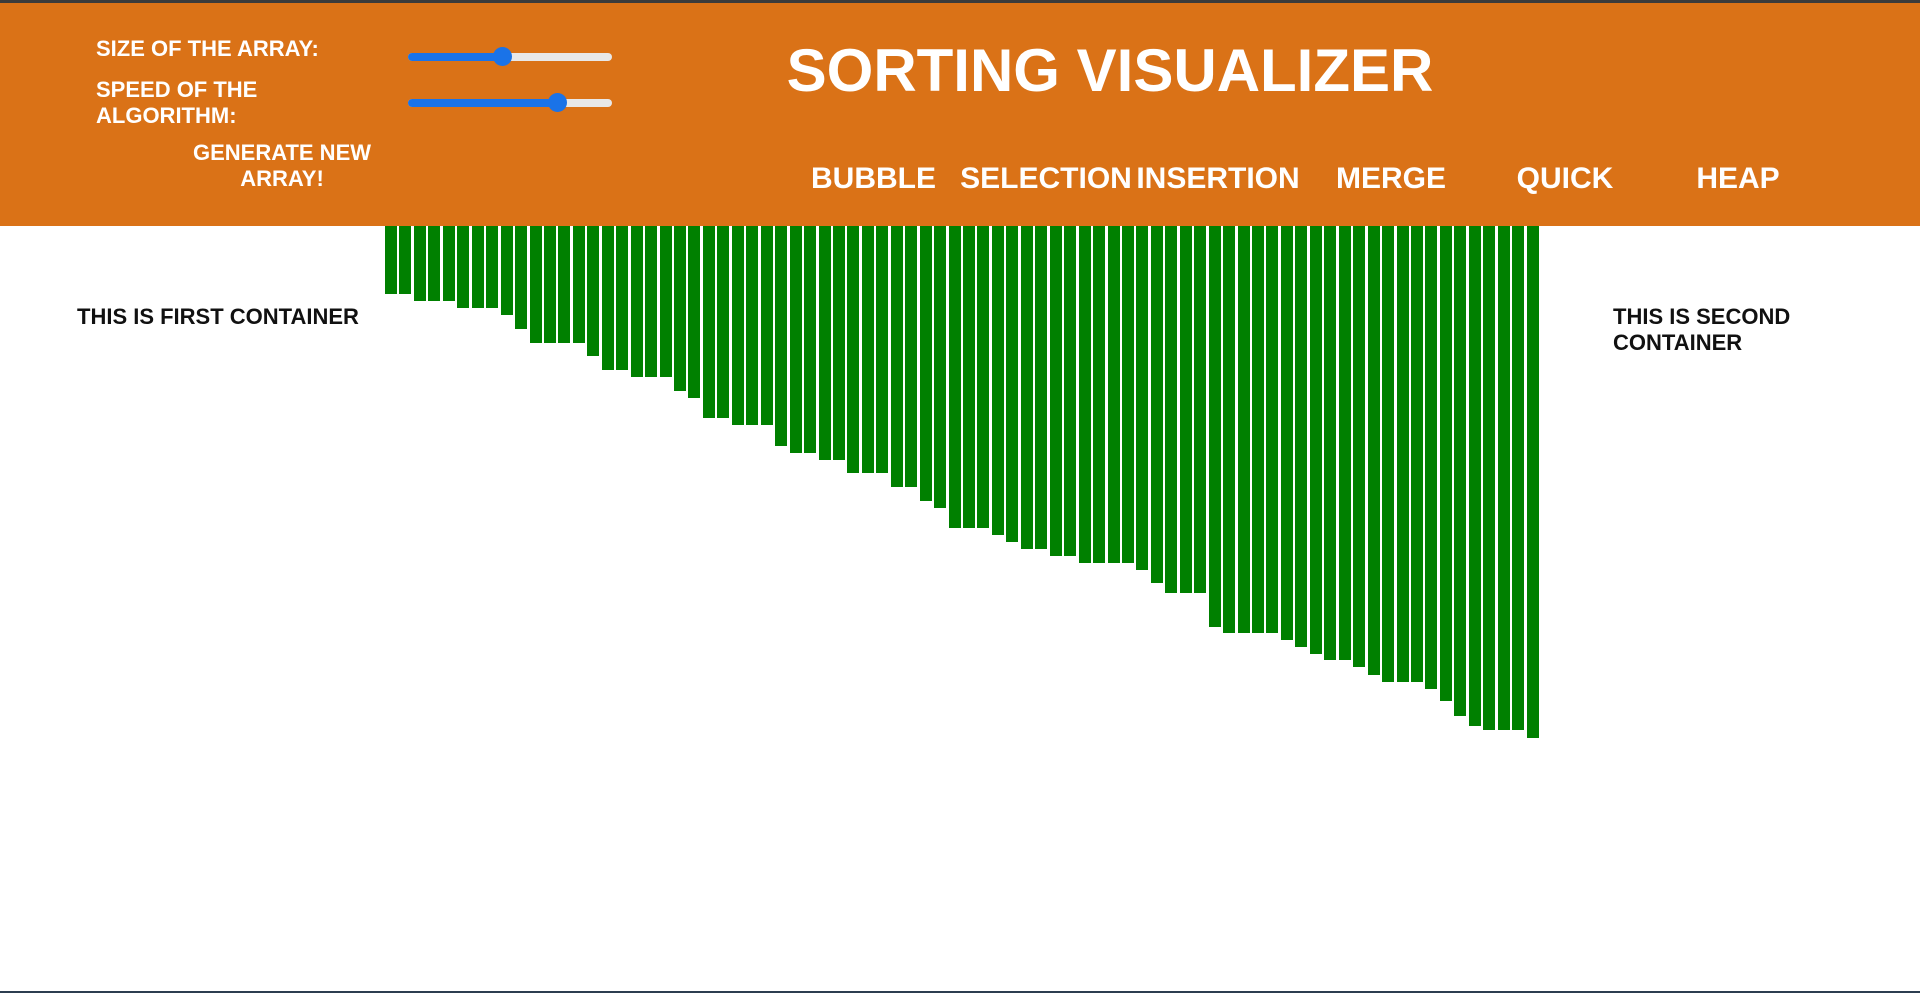  What do you see at coordinates (1565, 179) in the screenshot?
I see `quick-sort-button: QUICK` at bounding box center [1565, 179].